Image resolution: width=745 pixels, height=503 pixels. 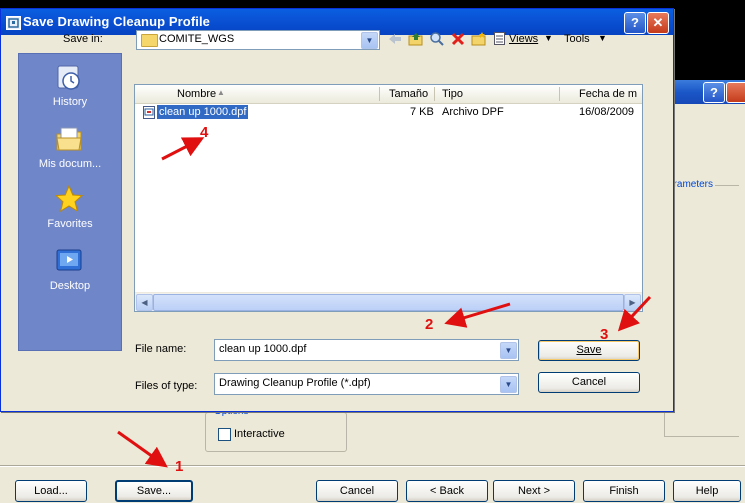 What do you see at coordinates (179, 466) in the screenshot?
I see `annotation-number-1: 1` at bounding box center [179, 466].